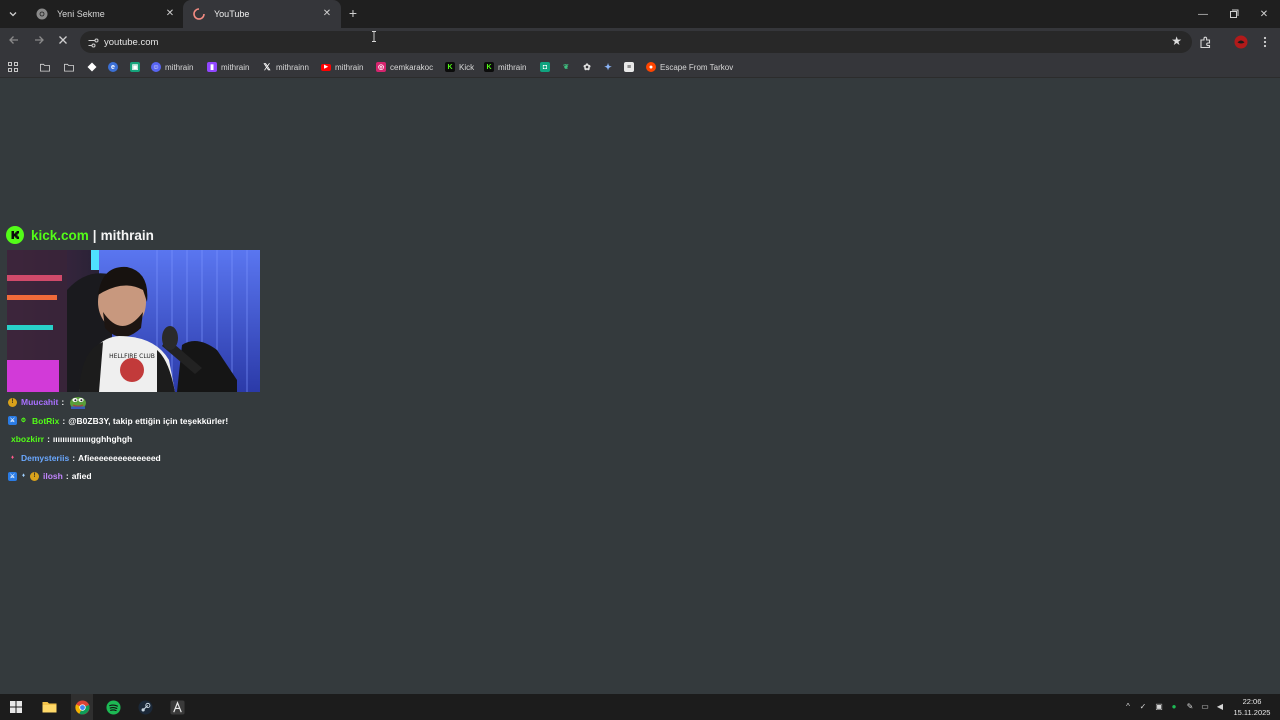 This screenshot has width=1280, height=720. I want to click on windows-start-icon, so click(16, 707).